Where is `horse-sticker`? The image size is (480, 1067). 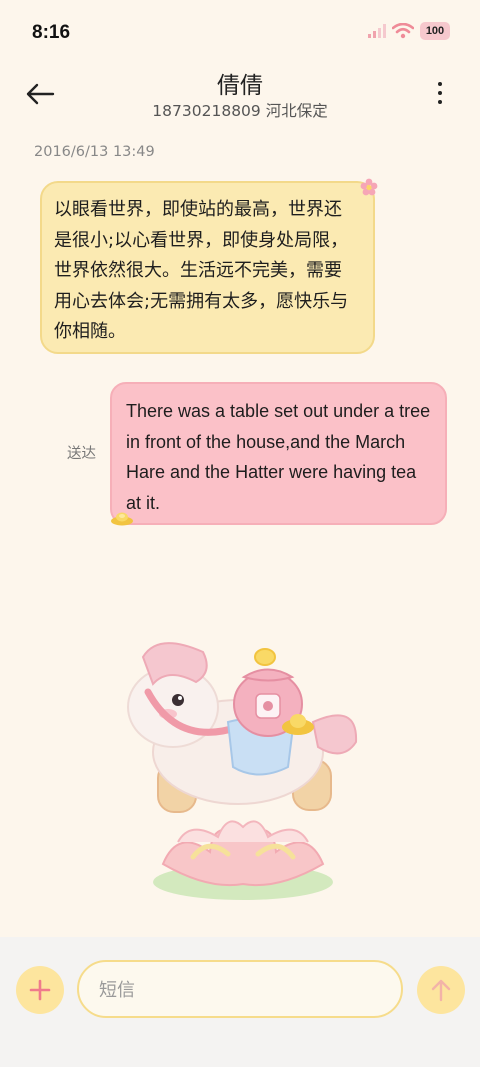 horse-sticker is located at coordinates (243, 774).